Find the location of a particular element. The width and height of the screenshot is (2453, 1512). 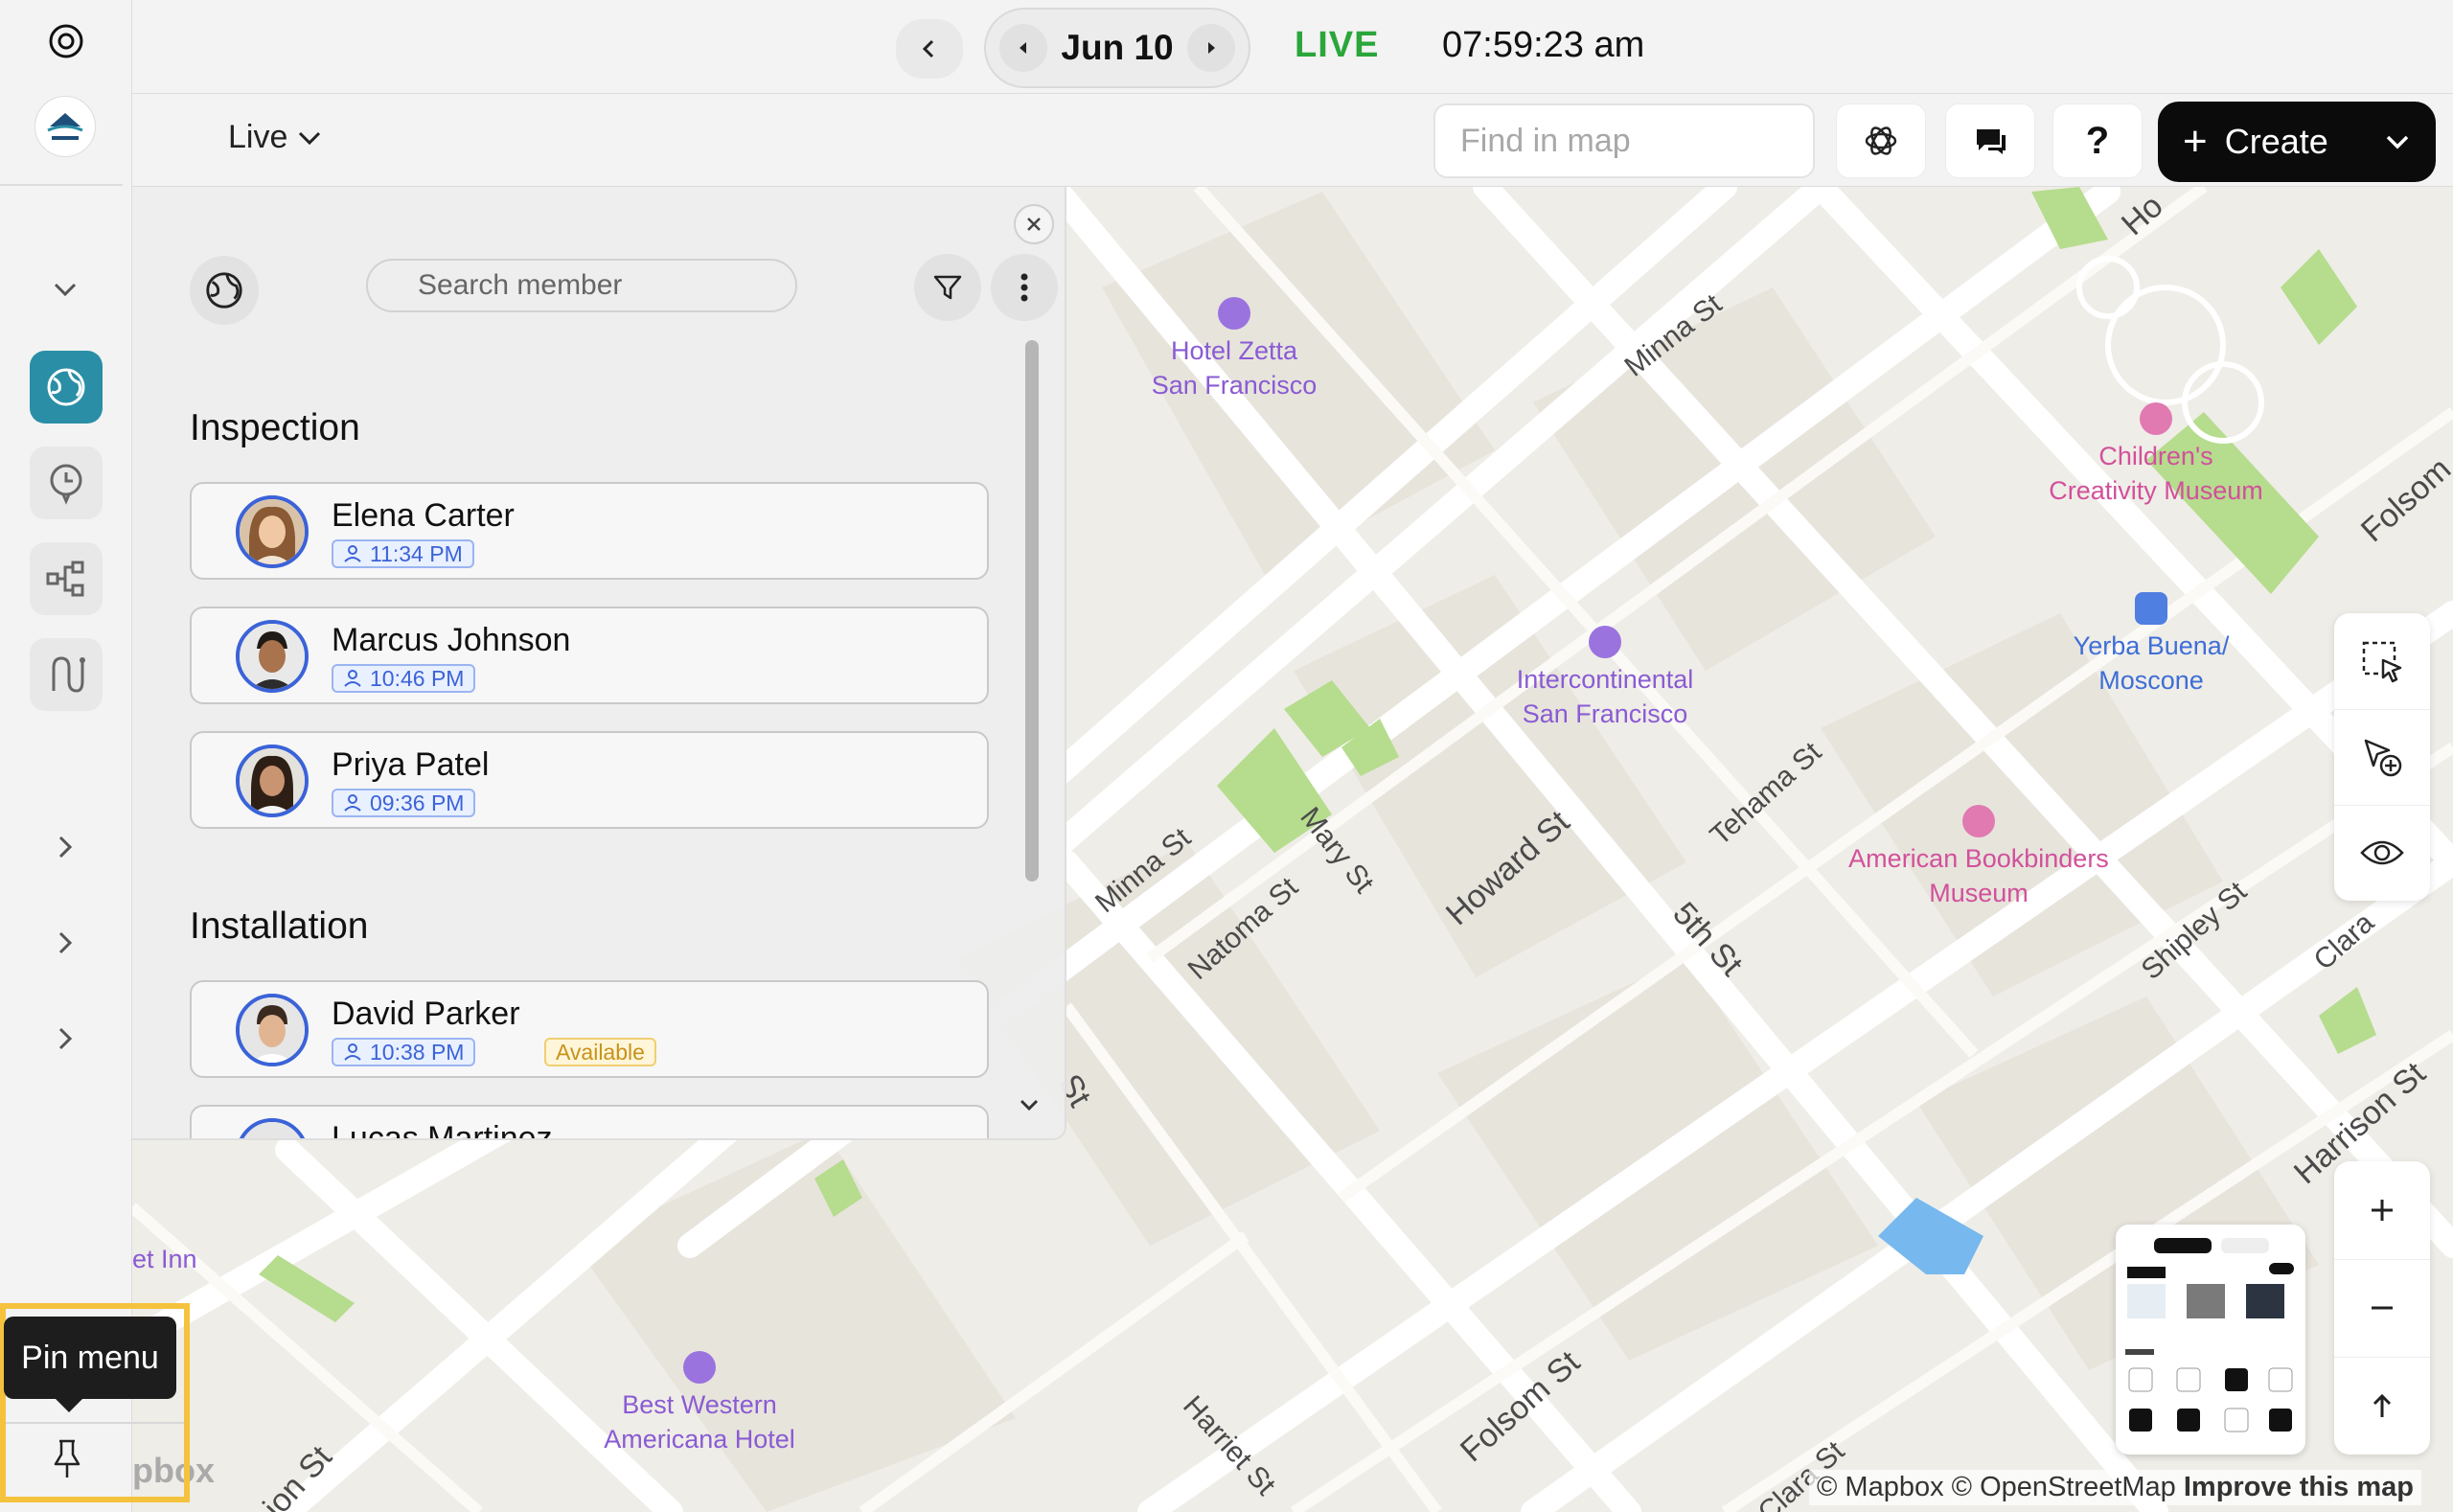

poi-hotel-zetta: Hotel Zetta San Francisco is located at coordinates (1235, 349).